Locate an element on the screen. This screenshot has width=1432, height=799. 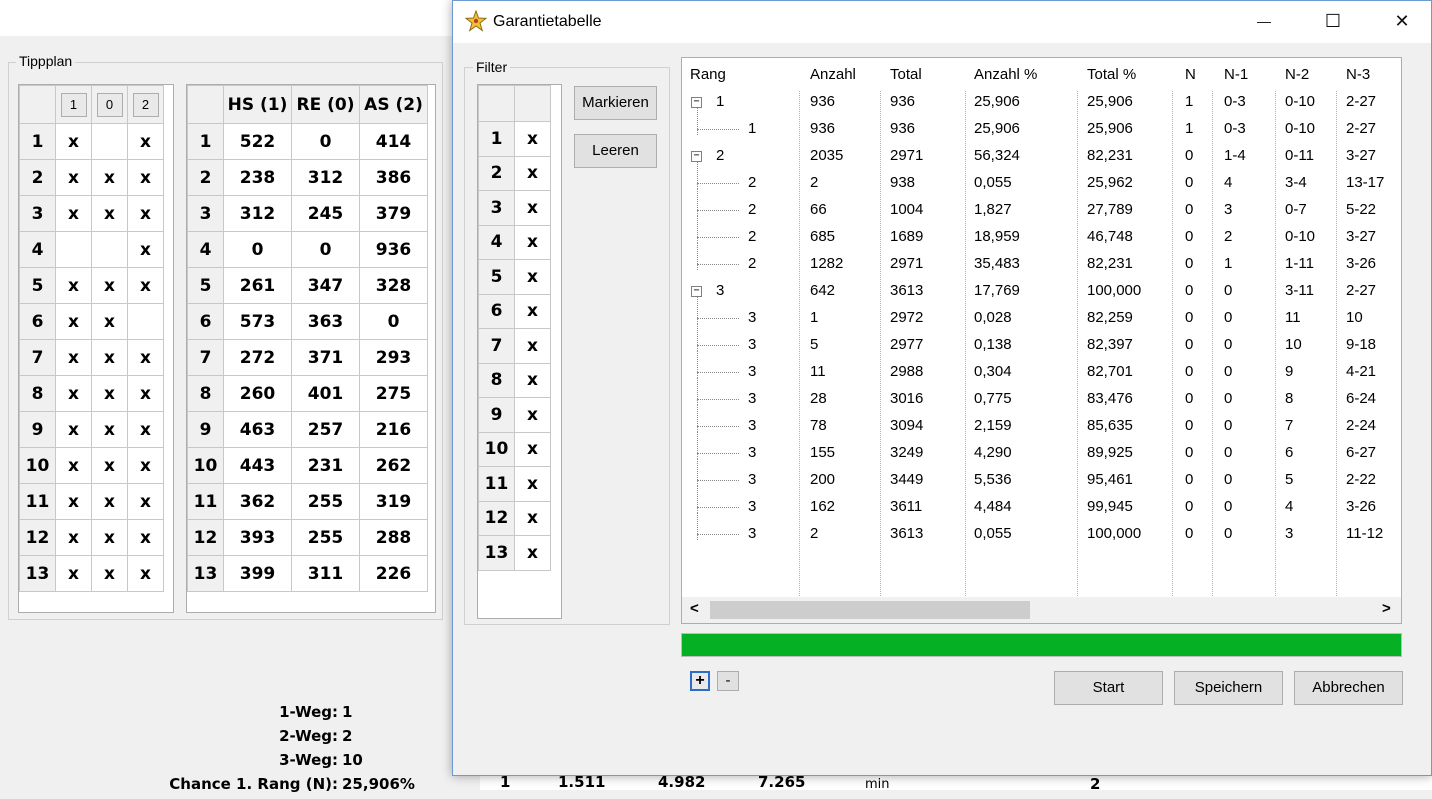
stats-header-re: RE (0) is located at coordinates (325, 104).